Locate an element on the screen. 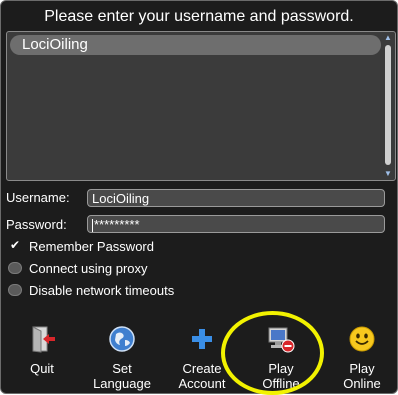 This screenshot has height=395, width=398. saved-user-item: LociOiling is located at coordinates (195, 45).